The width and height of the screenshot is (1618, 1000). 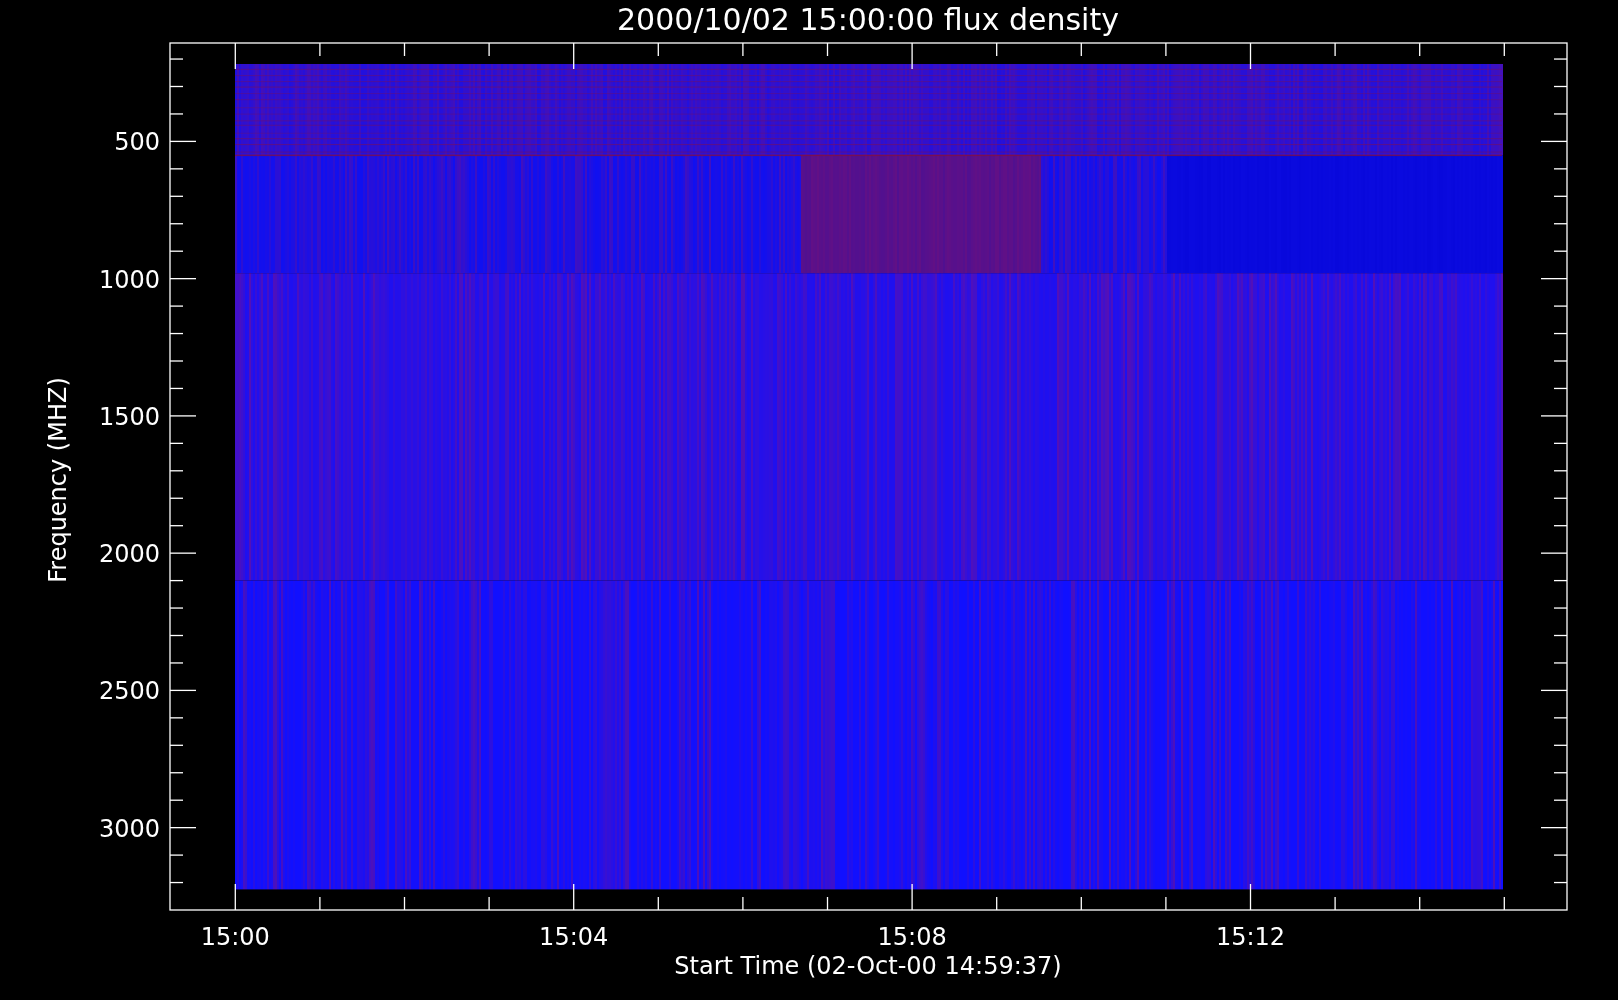 What do you see at coordinates (58, 480) in the screenshot?
I see `y-axis-title: Frequency (MHZ)` at bounding box center [58, 480].